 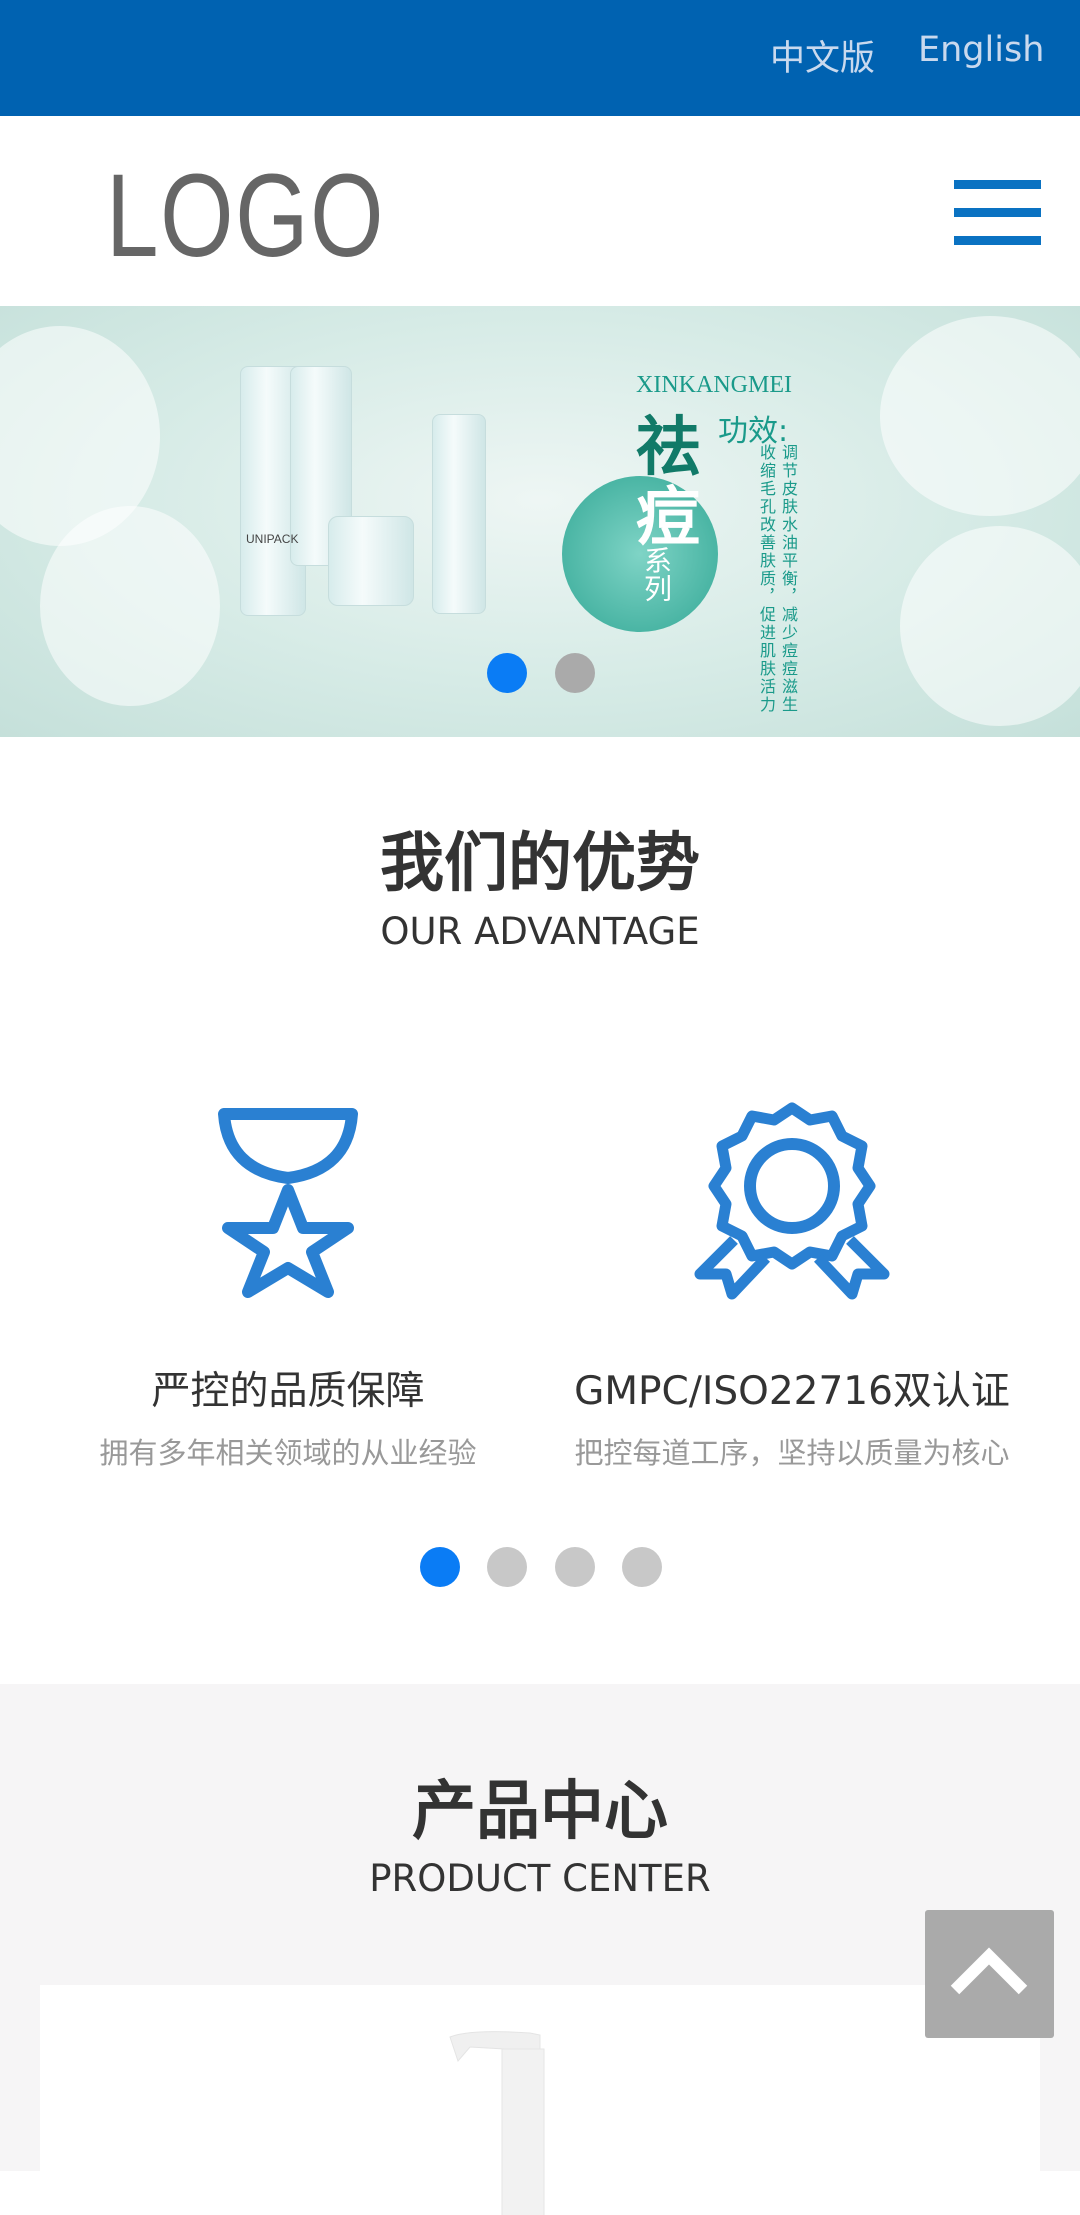 What do you see at coordinates (540, 1812) in the screenshot?
I see `products-title: 产品中心` at bounding box center [540, 1812].